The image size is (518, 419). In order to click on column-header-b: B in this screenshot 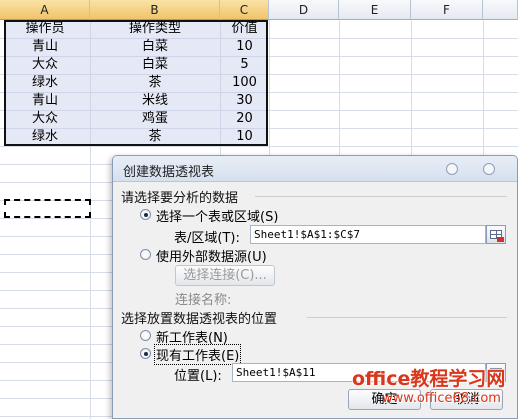, I will do `click(155, 10)`.